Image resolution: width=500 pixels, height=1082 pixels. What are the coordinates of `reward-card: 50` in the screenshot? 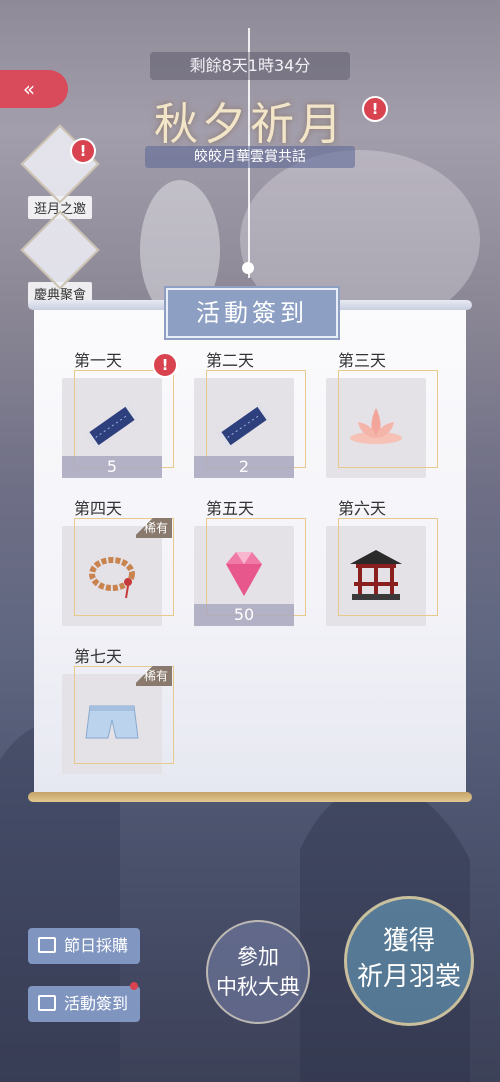 It's located at (250, 572).